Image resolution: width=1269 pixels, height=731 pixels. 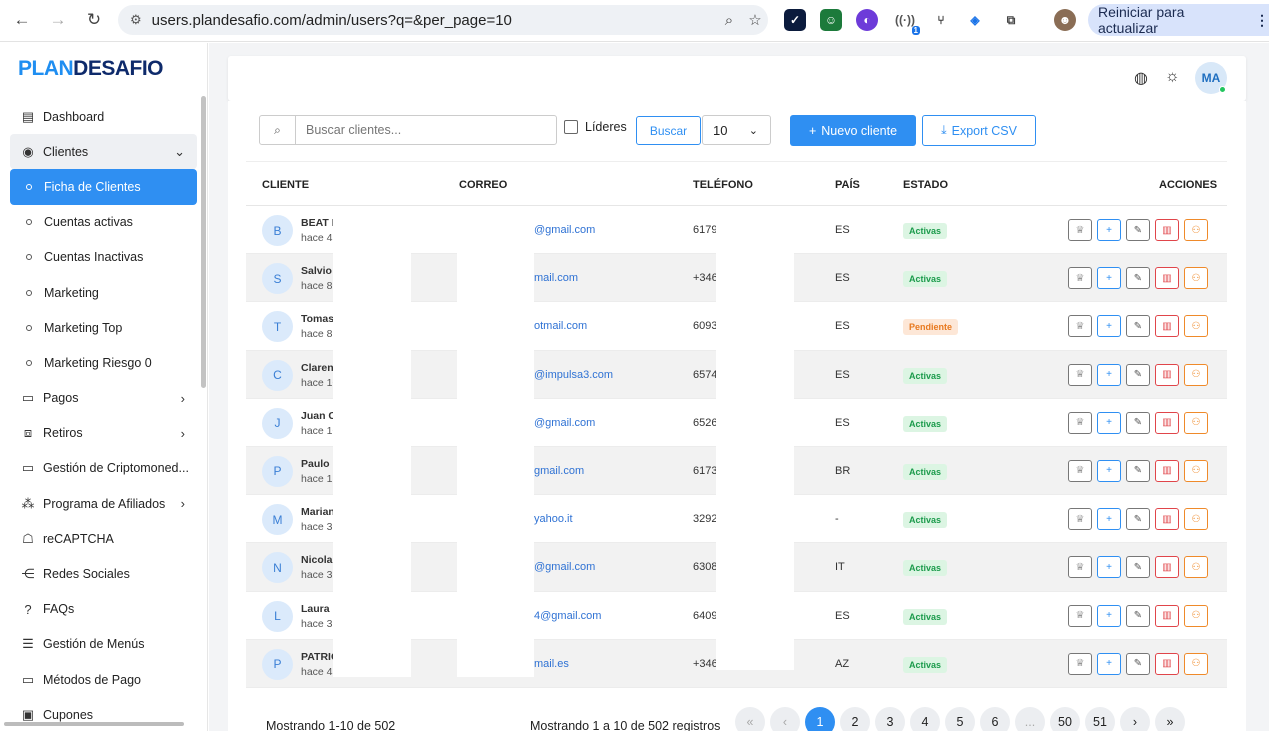 What do you see at coordinates (1178, 20) in the screenshot?
I see `update-button: Reiniciar para actualizar ⋮` at bounding box center [1178, 20].